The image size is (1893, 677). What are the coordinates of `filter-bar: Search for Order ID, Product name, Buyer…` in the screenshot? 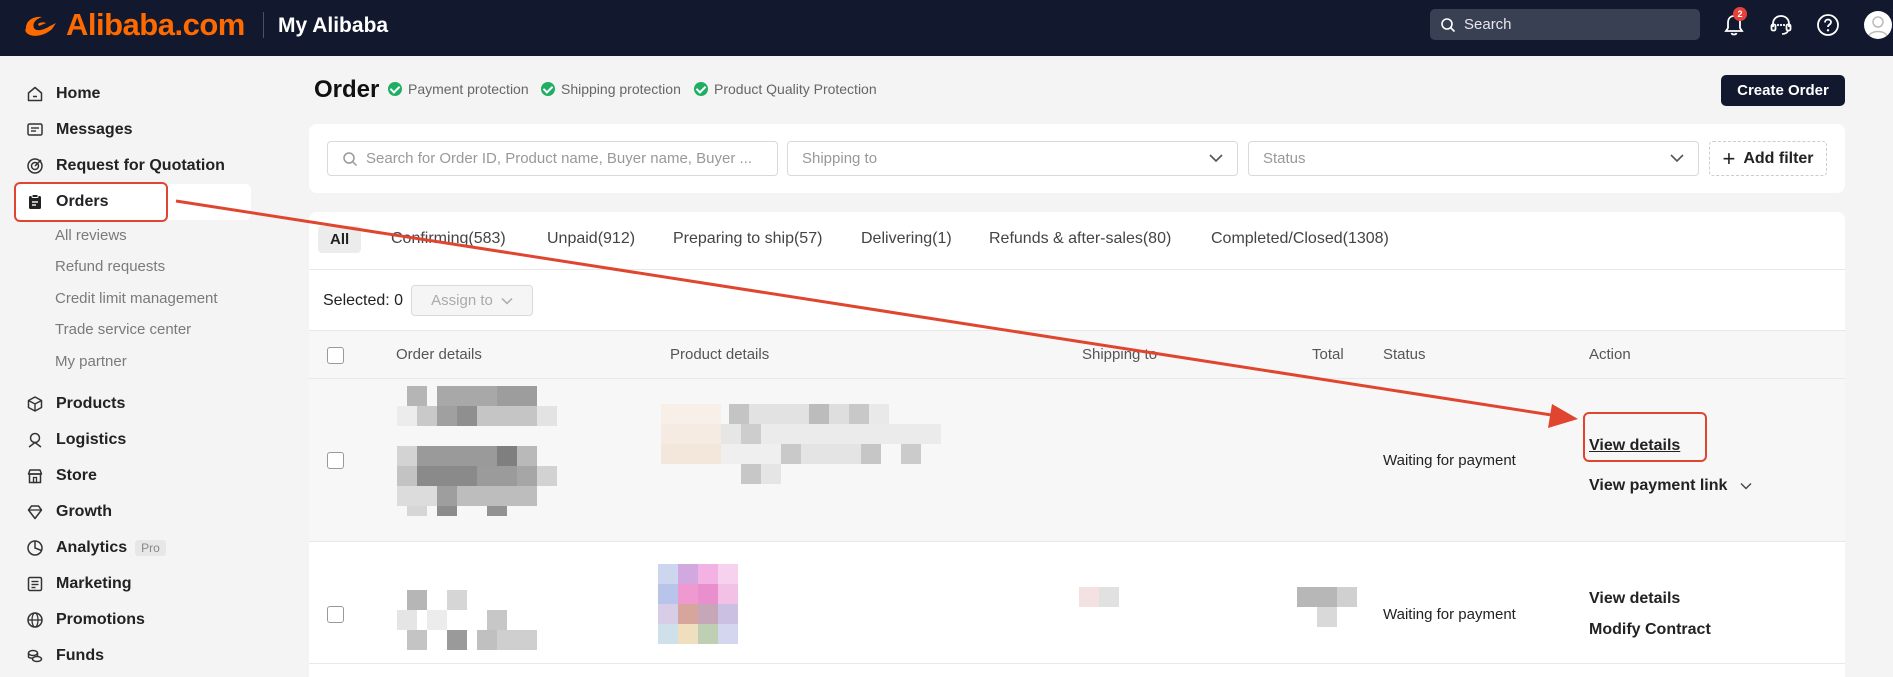 It's located at (1077, 158).